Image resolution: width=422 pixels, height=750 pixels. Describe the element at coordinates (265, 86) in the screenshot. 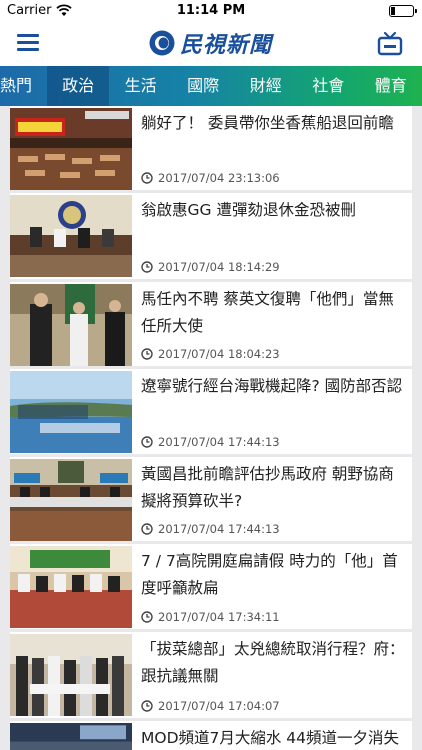

I see `tab-finance: 財經` at that location.